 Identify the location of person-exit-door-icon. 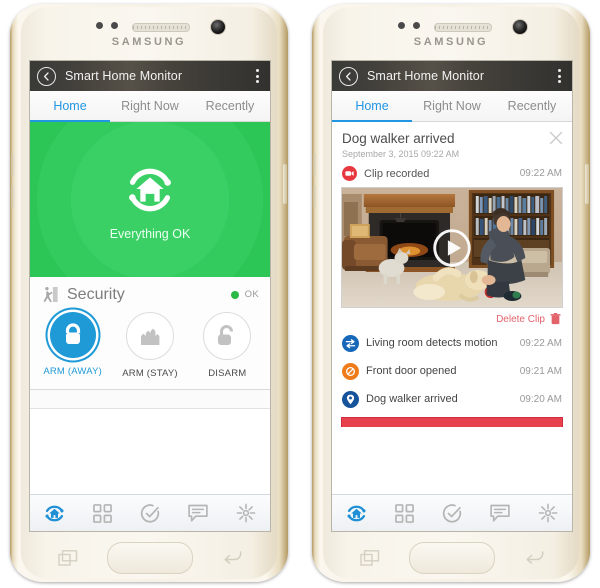
(50, 294).